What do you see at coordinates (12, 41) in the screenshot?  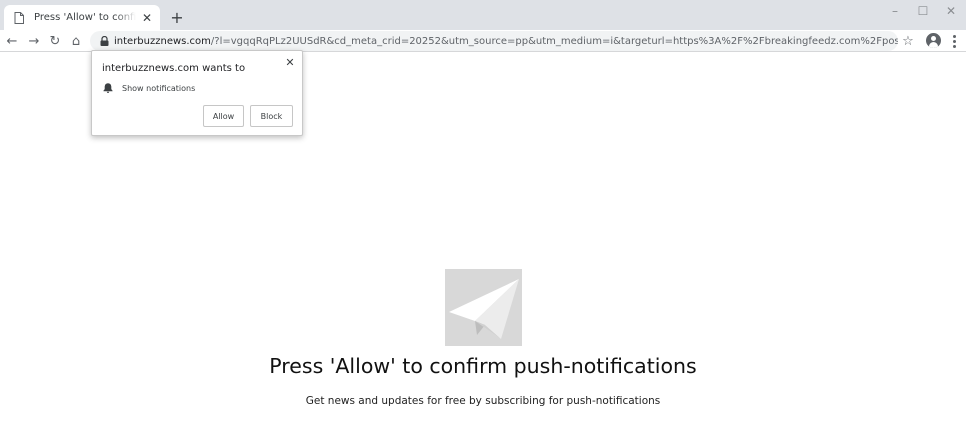 I see `back-button: ←` at bounding box center [12, 41].